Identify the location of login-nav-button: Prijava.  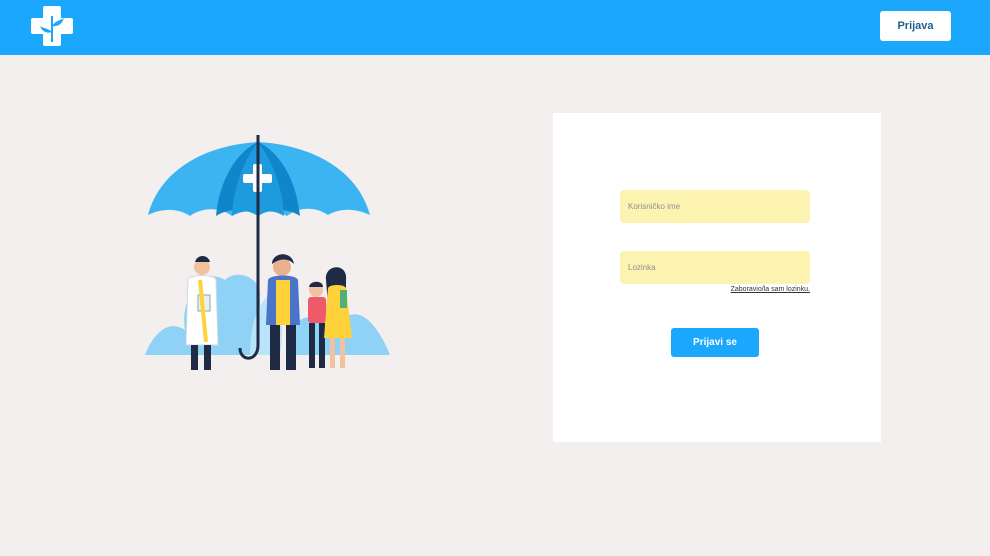
(915, 26).